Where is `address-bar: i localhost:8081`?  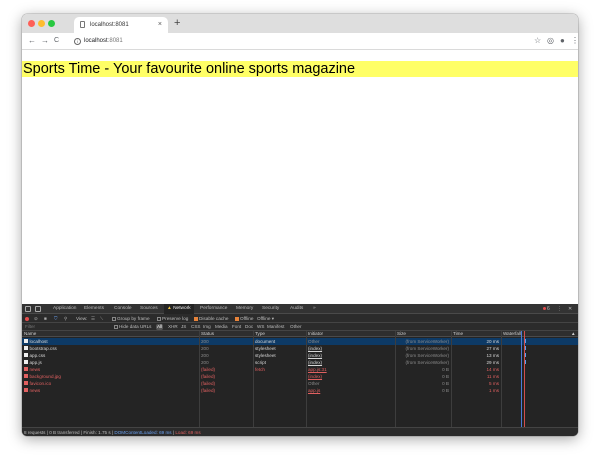
address-bar: i localhost:8081 is located at coordinates (300, 41).